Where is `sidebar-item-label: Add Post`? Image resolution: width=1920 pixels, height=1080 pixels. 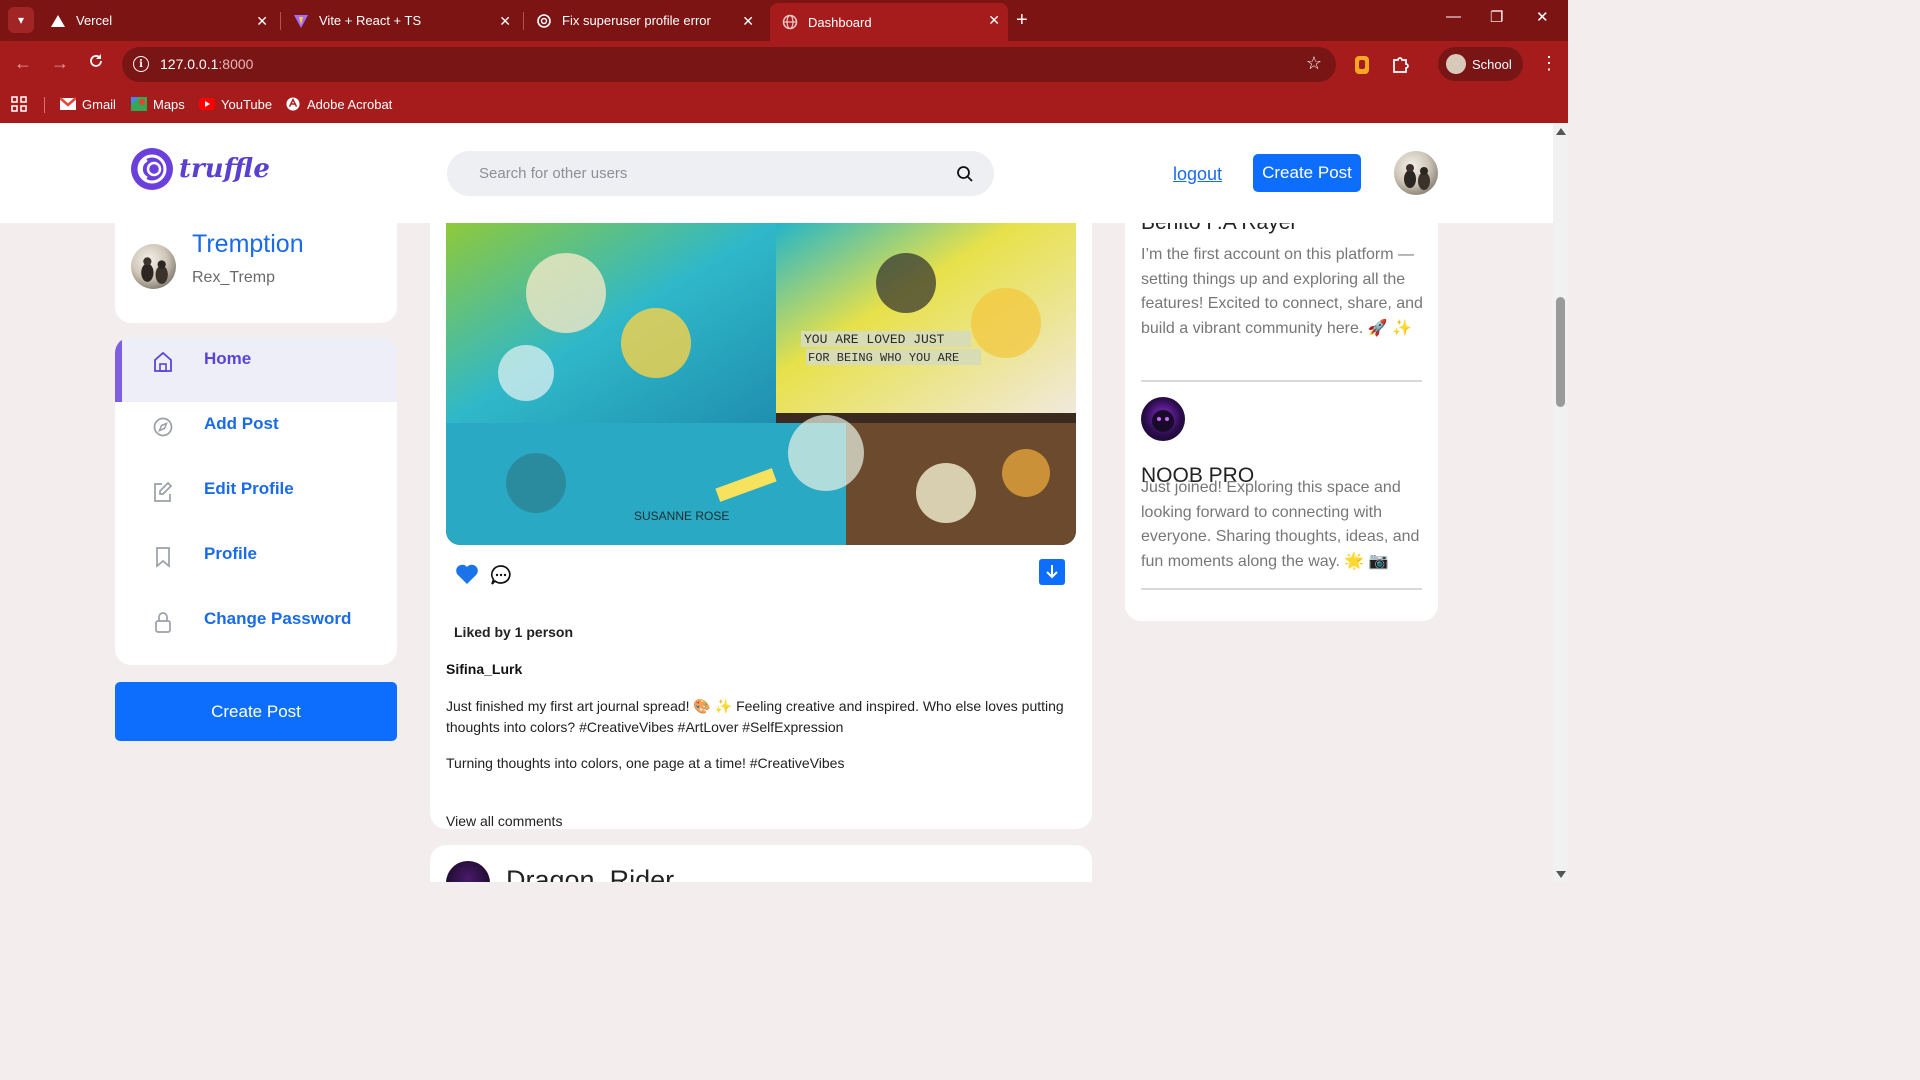 sidebar-item-label: Add Post is located at coordinates (241, 423).